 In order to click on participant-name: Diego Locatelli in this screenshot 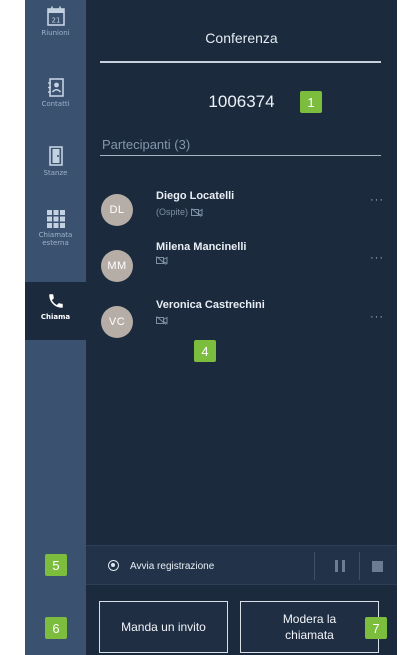, I will do `click(195, 196)`.